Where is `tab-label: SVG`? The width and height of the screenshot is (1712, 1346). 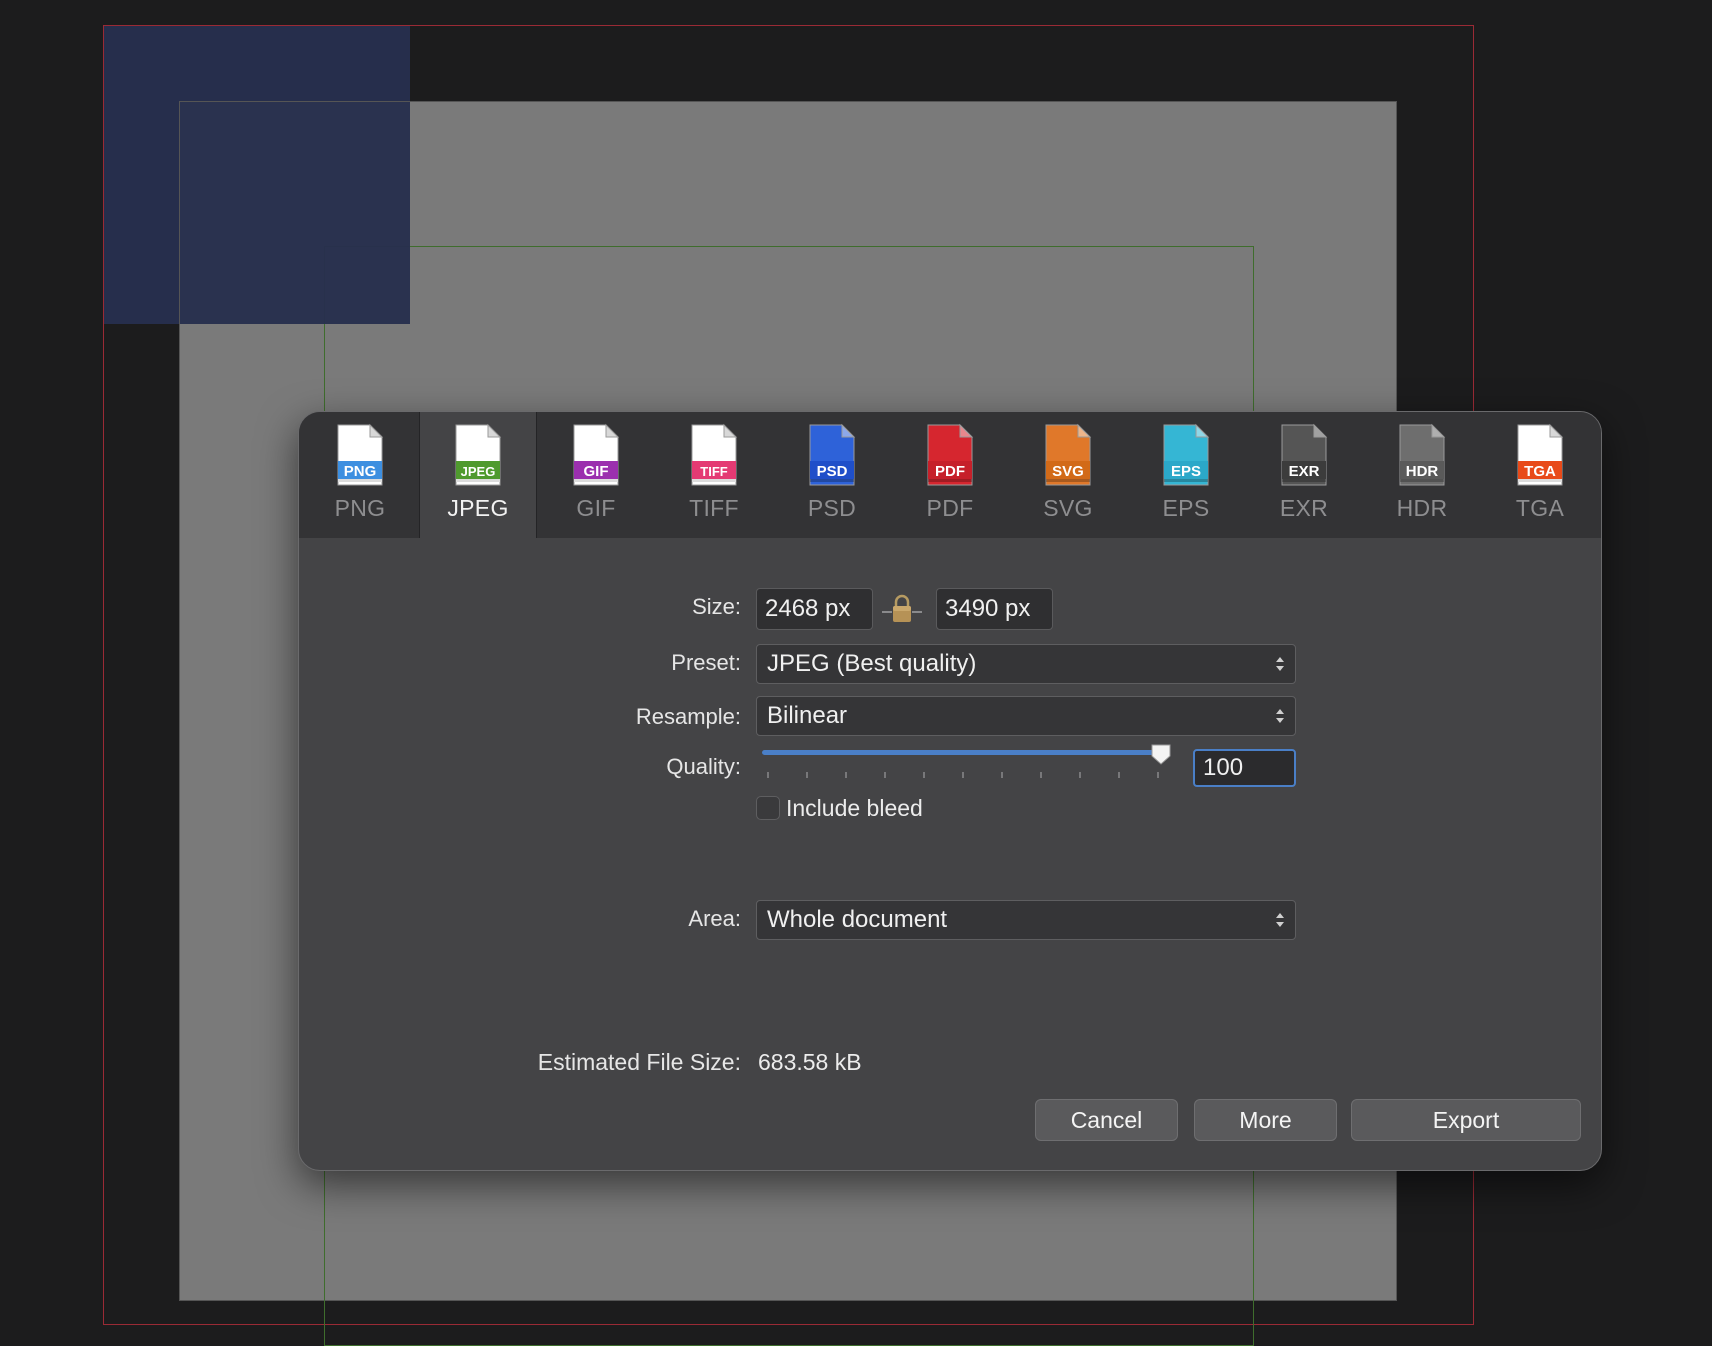
tab-label: SVG is located at coordinates (1068, 508).